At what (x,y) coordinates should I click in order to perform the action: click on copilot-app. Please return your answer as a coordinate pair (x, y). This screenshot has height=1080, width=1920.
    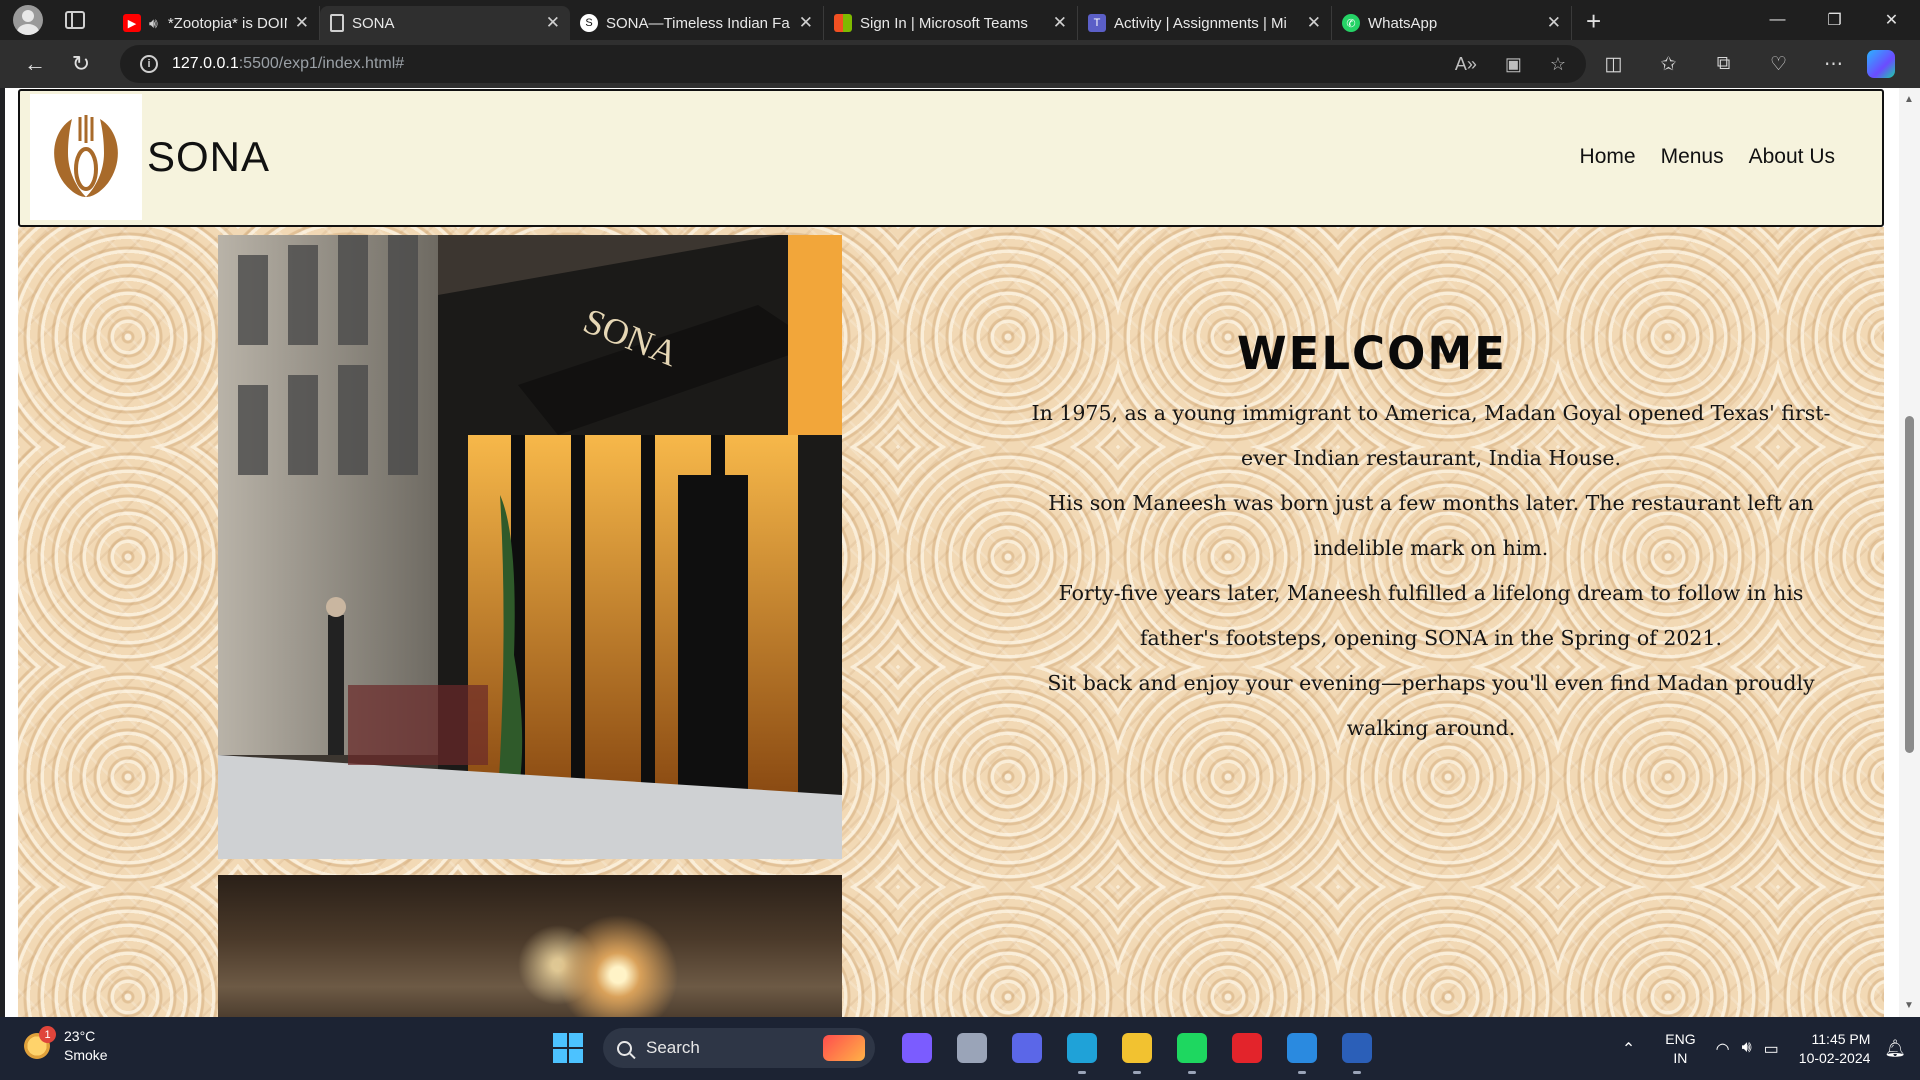
    Looking at the image, I should click on (917, 1048).